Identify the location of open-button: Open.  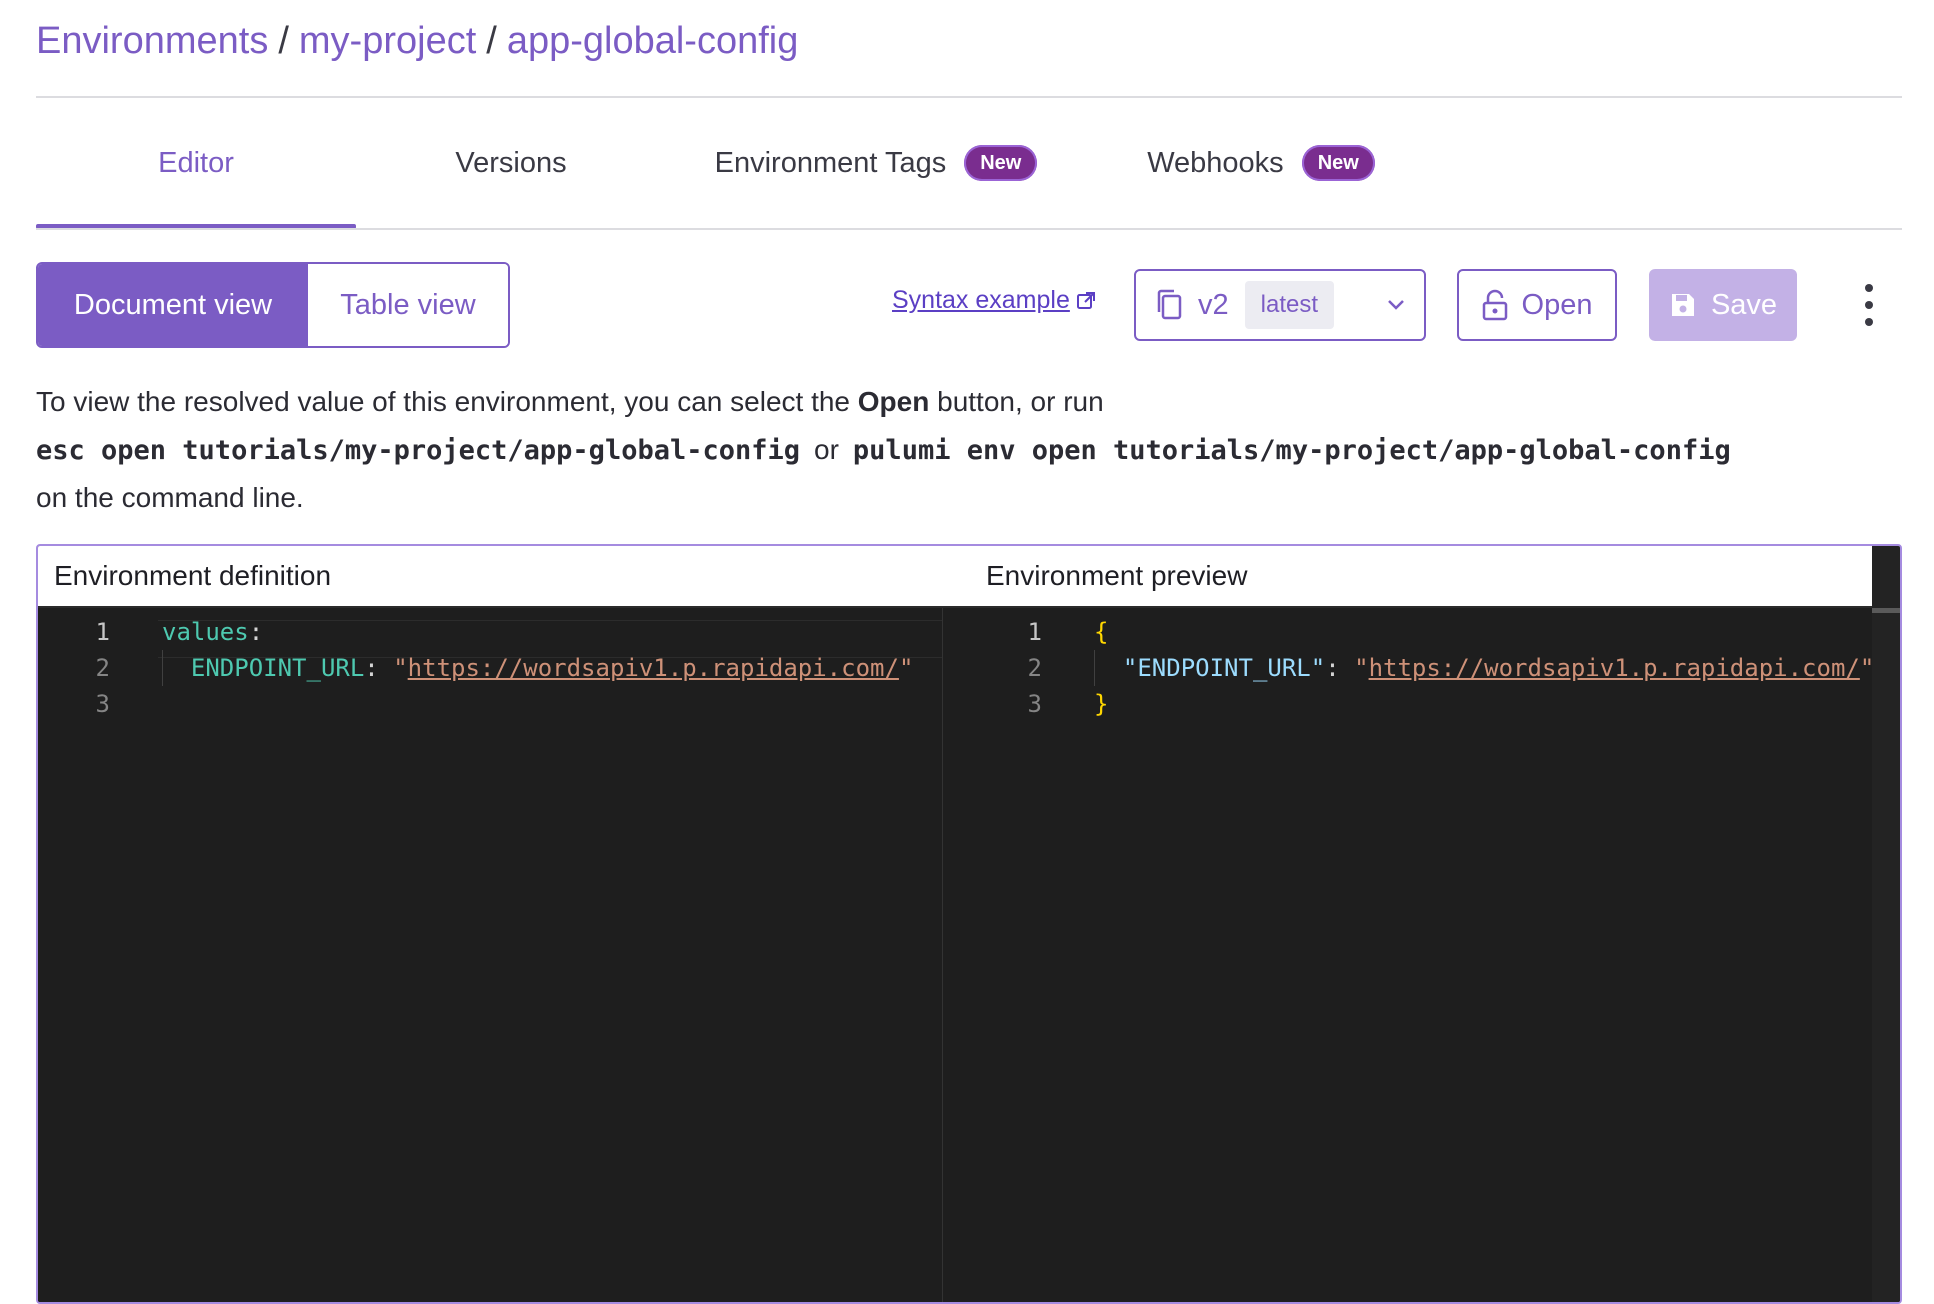
(1537, 305).